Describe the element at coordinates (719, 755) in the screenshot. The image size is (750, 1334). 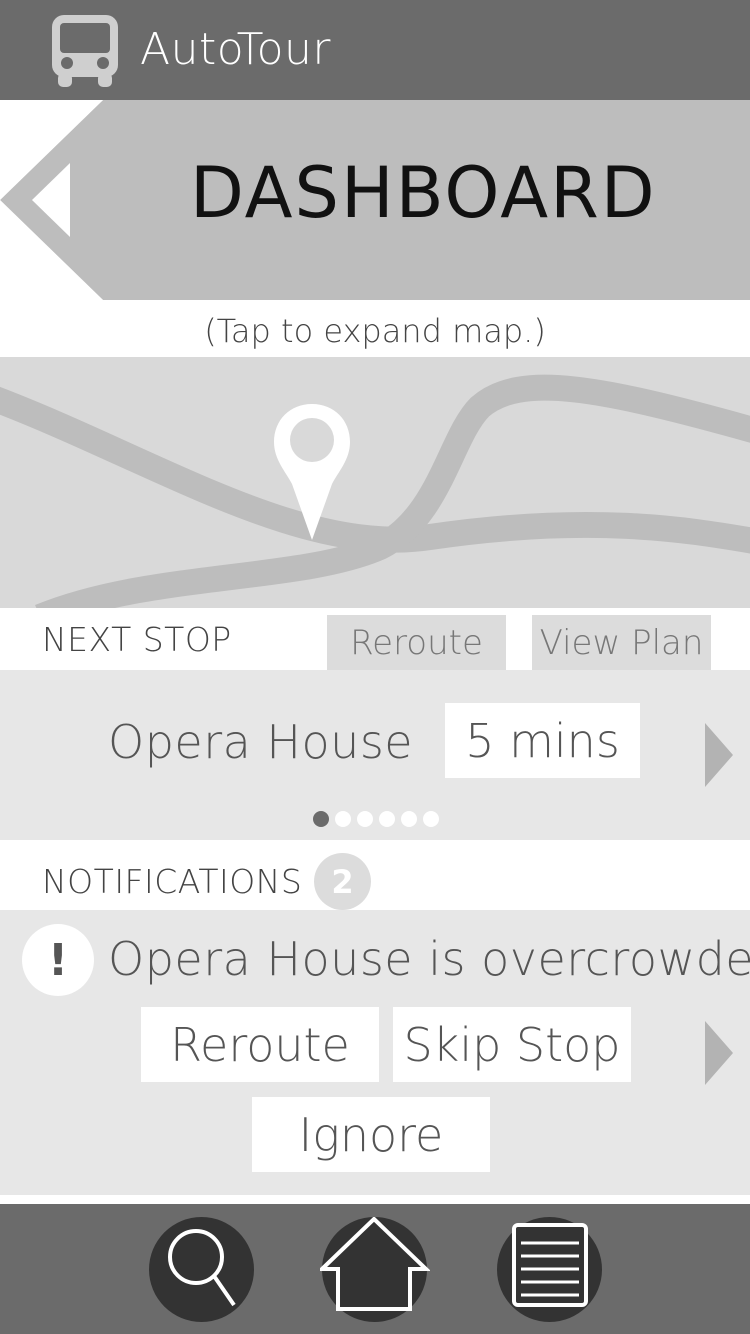
I see `next-stop-arrow-icon` at that location.